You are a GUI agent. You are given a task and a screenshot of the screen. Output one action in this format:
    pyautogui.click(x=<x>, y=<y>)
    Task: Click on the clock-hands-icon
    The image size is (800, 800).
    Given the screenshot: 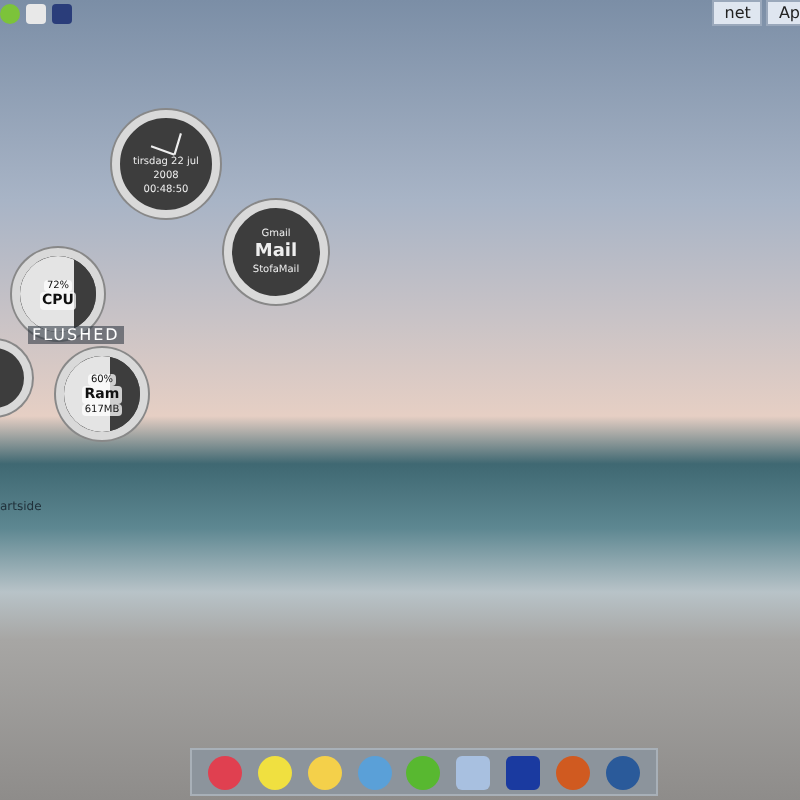 What is the action you would take?
    pyautogui.click(x=166, y=143)
    